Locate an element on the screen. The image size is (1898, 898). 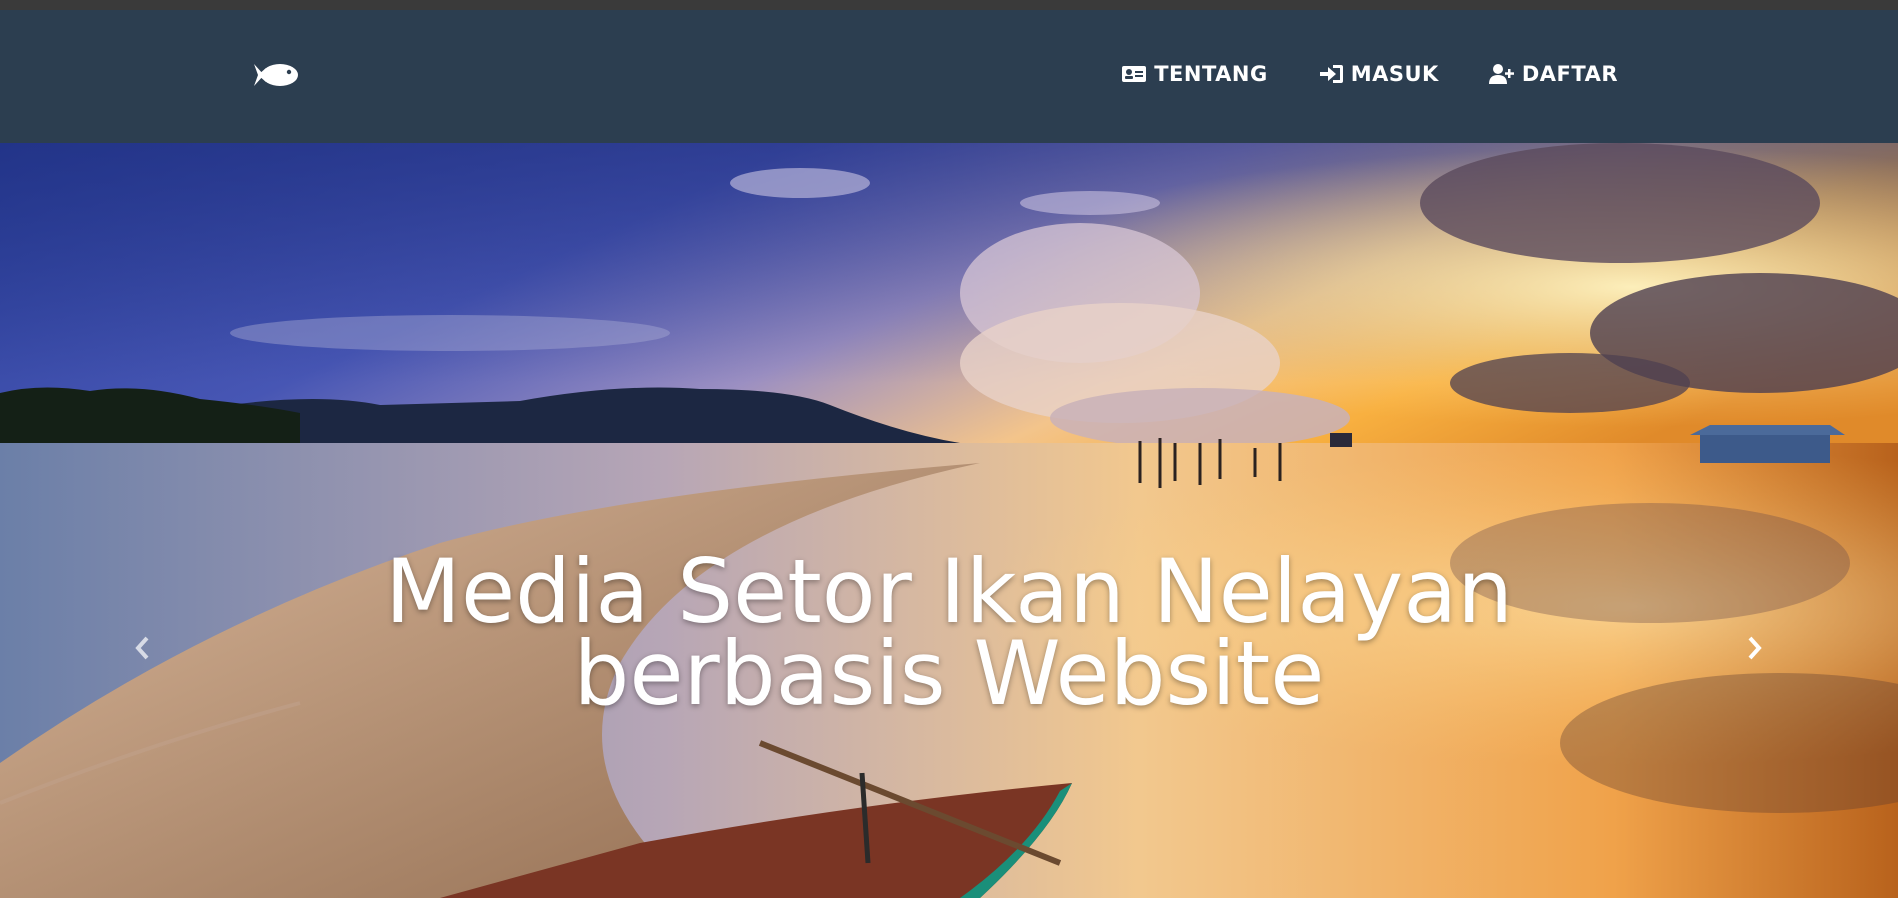
brand-logo is located at coordinates (277, 75).